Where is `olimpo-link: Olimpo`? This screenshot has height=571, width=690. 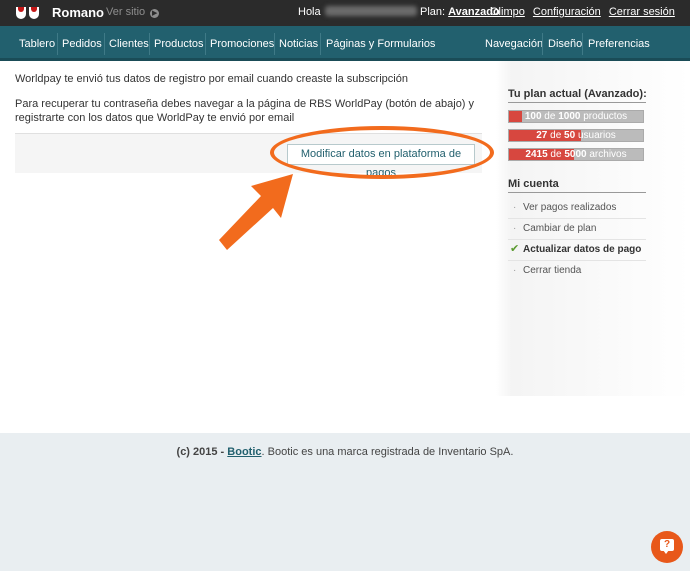
olimpo-link: Olimpo is located at coordinates (507, 12).